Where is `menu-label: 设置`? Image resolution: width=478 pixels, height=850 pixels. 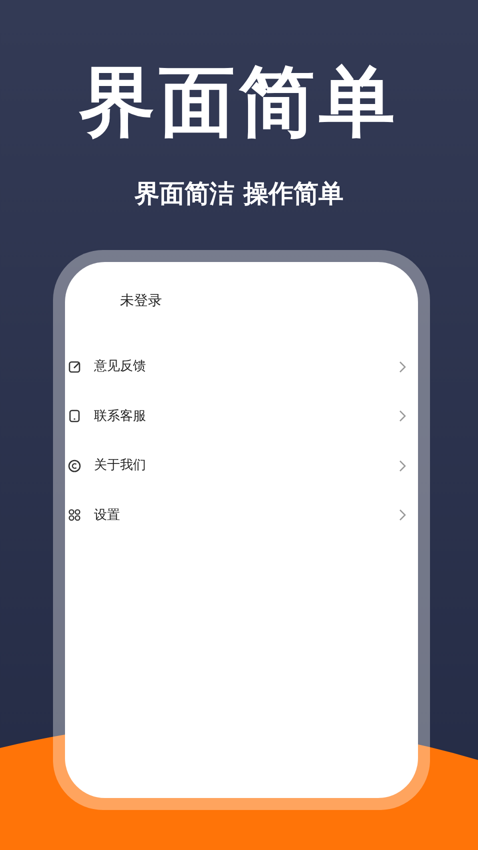 menu-label: 设置 is located at coordinates (107, 515).